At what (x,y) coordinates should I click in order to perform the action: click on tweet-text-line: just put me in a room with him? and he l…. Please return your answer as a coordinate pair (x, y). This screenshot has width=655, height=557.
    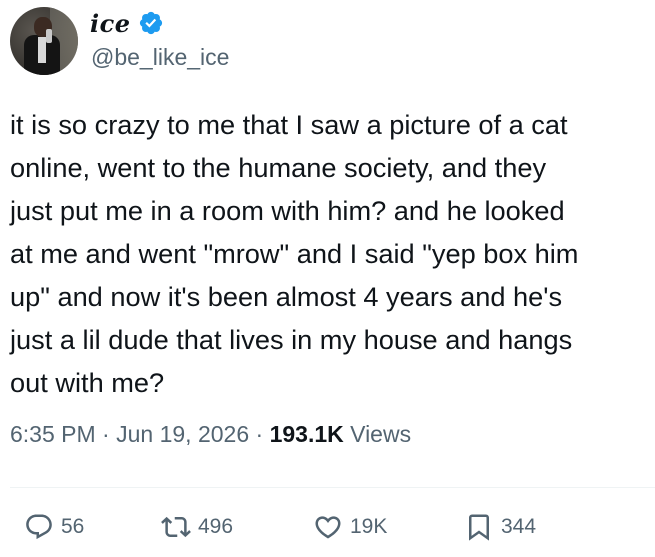
    Looking at the image, I should click on (287, 210).